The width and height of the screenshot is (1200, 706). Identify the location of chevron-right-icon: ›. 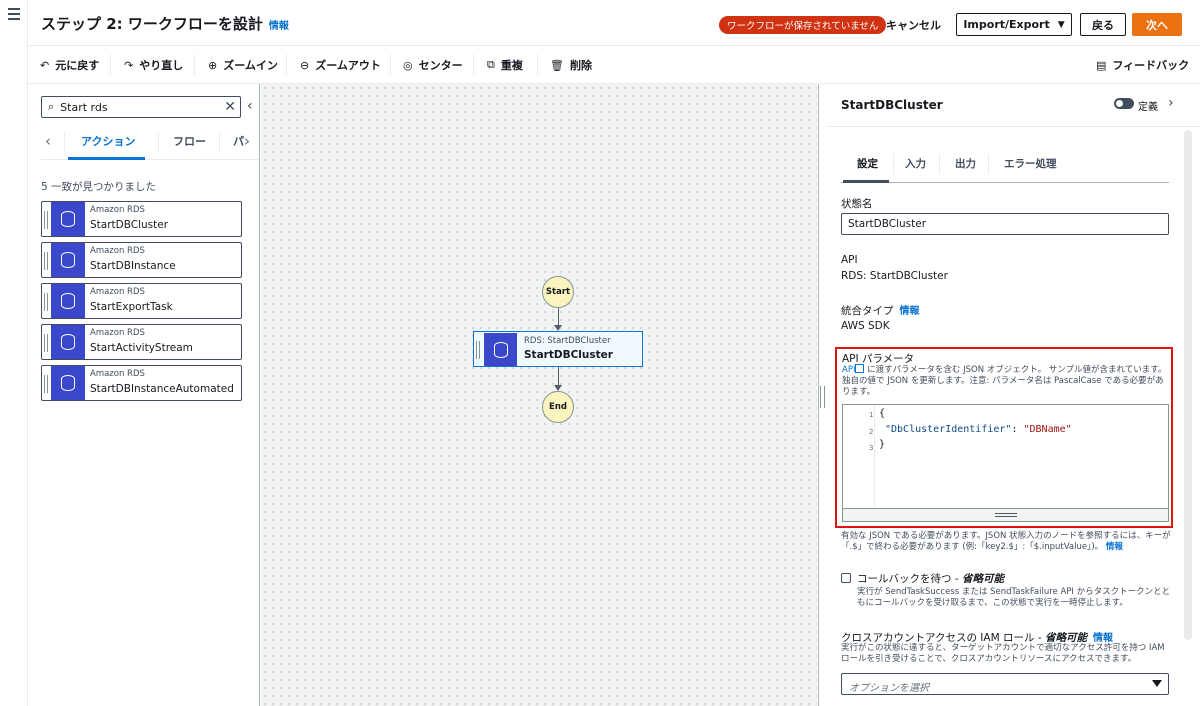
(1171, 103).